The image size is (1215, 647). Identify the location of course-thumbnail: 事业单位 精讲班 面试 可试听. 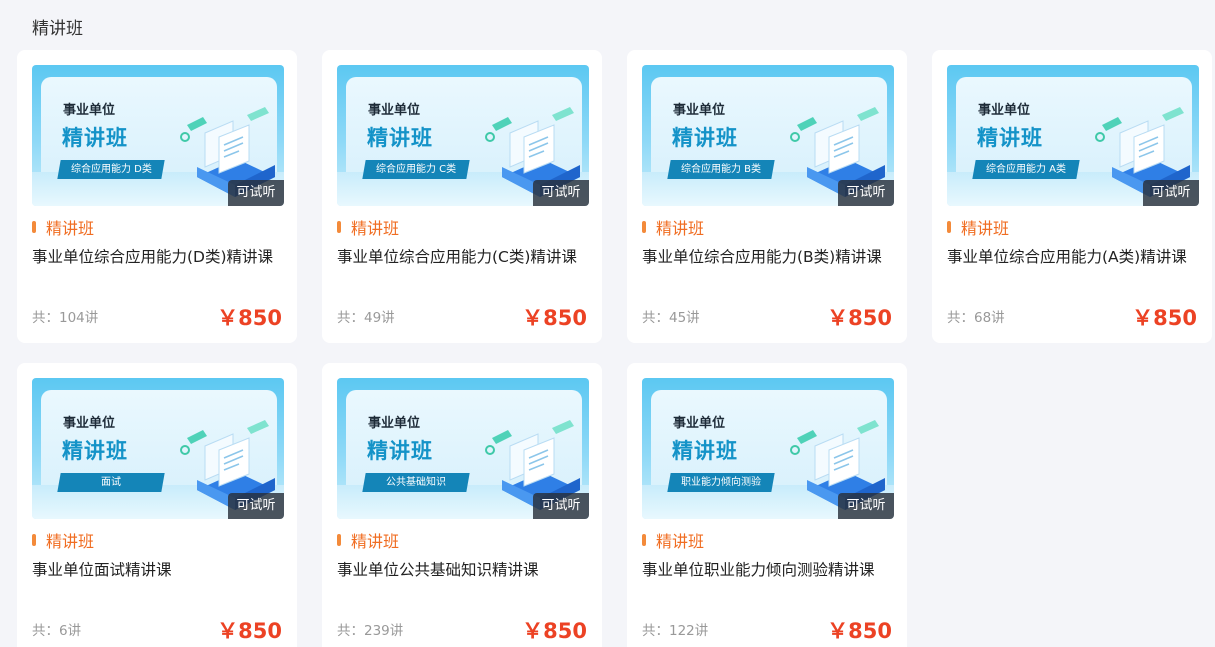
(158, 448).